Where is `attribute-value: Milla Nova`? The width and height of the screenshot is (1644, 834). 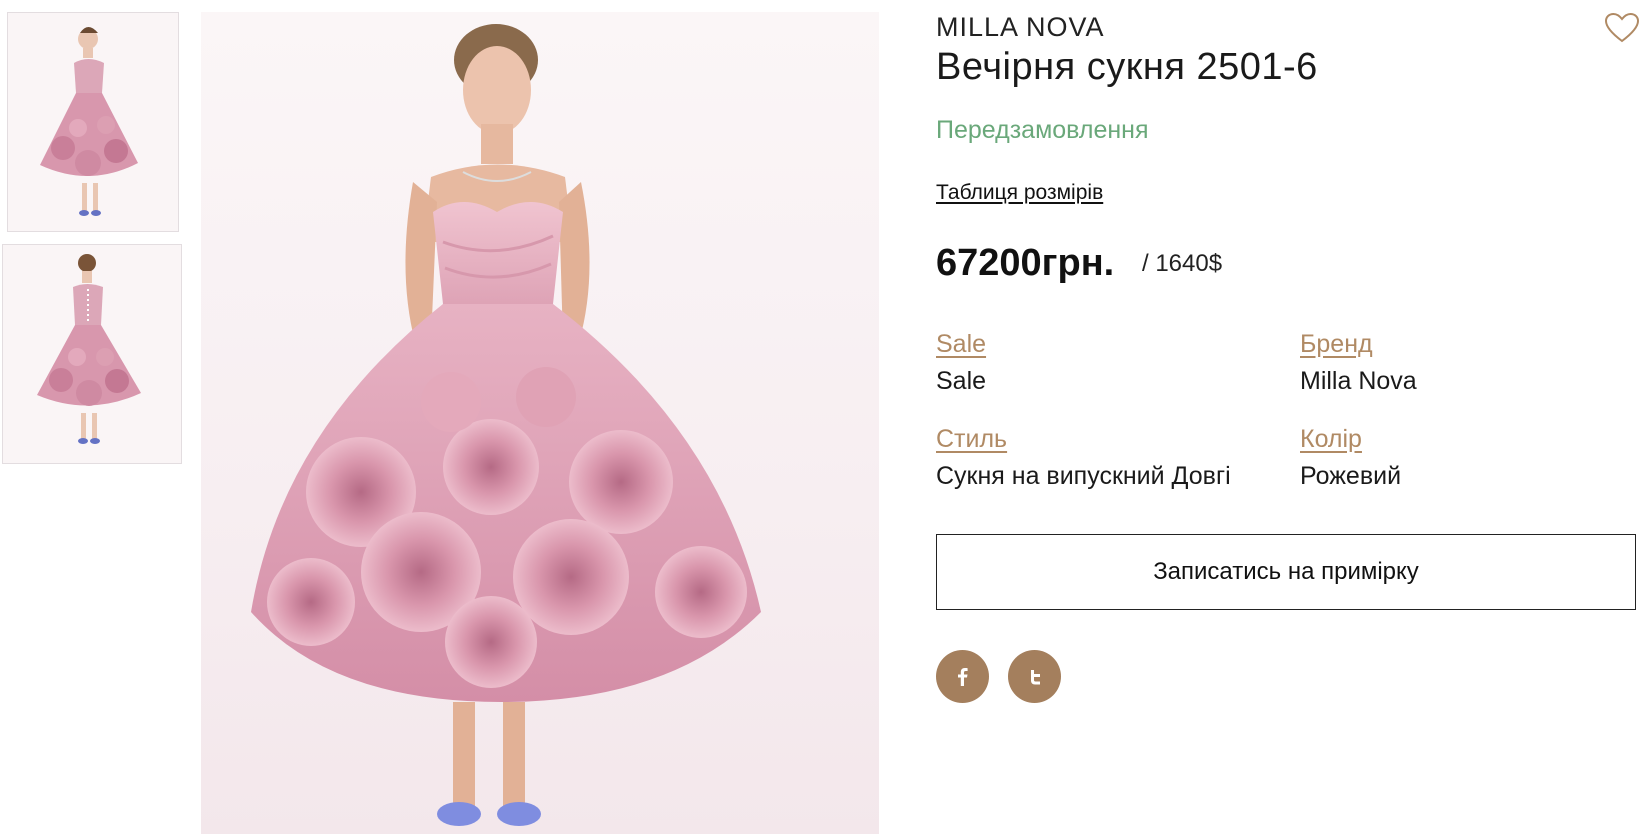
attribute-value: Milla Nova is located at coordinates (1358, 381).